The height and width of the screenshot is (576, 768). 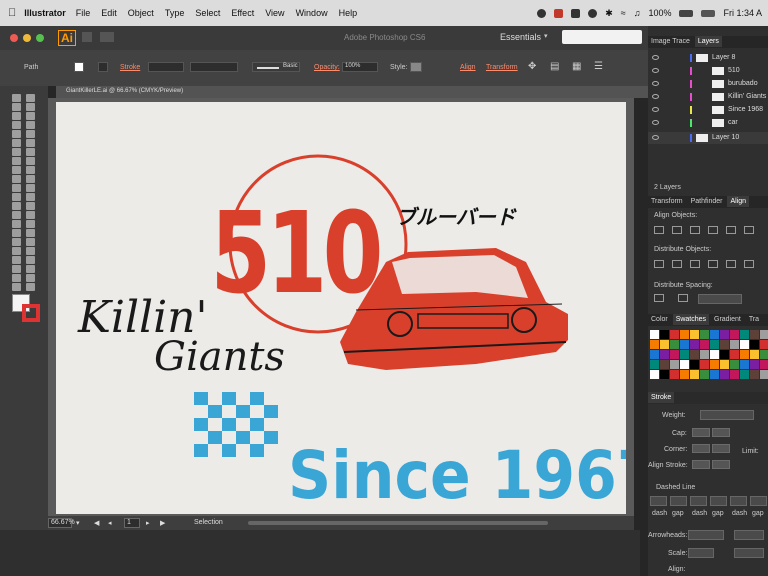 What do you see at coordinates (749, 553) in the screenshot?
I see `scale-end-field` at bounding box center [749, 553].